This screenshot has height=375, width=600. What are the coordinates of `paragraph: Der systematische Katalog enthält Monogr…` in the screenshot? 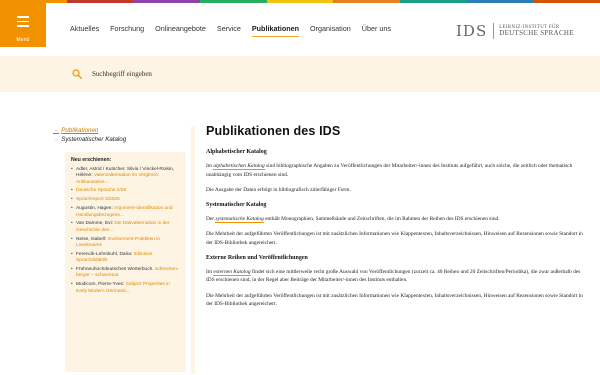 It's located at (396, 219).